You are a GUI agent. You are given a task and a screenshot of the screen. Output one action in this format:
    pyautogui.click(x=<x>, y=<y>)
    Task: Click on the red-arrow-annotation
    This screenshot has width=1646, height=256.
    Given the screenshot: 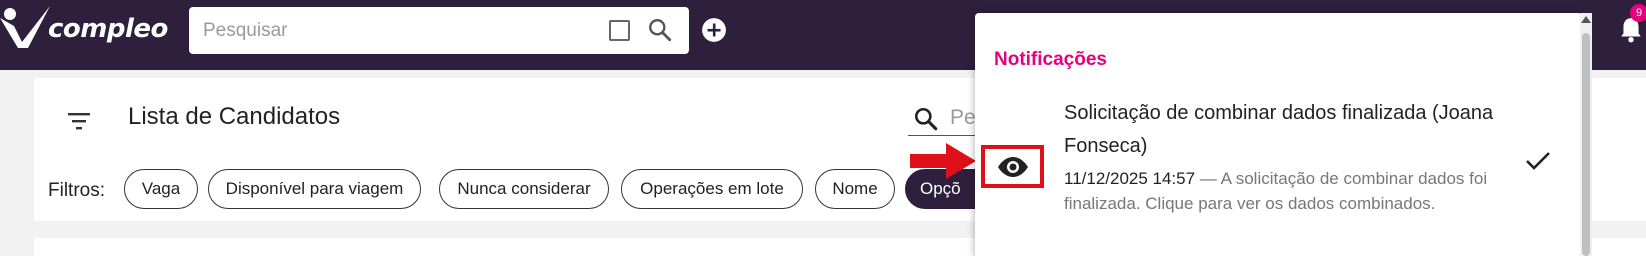 What is the action you would take?
    pyautogui.click(x=943, y=161)
    